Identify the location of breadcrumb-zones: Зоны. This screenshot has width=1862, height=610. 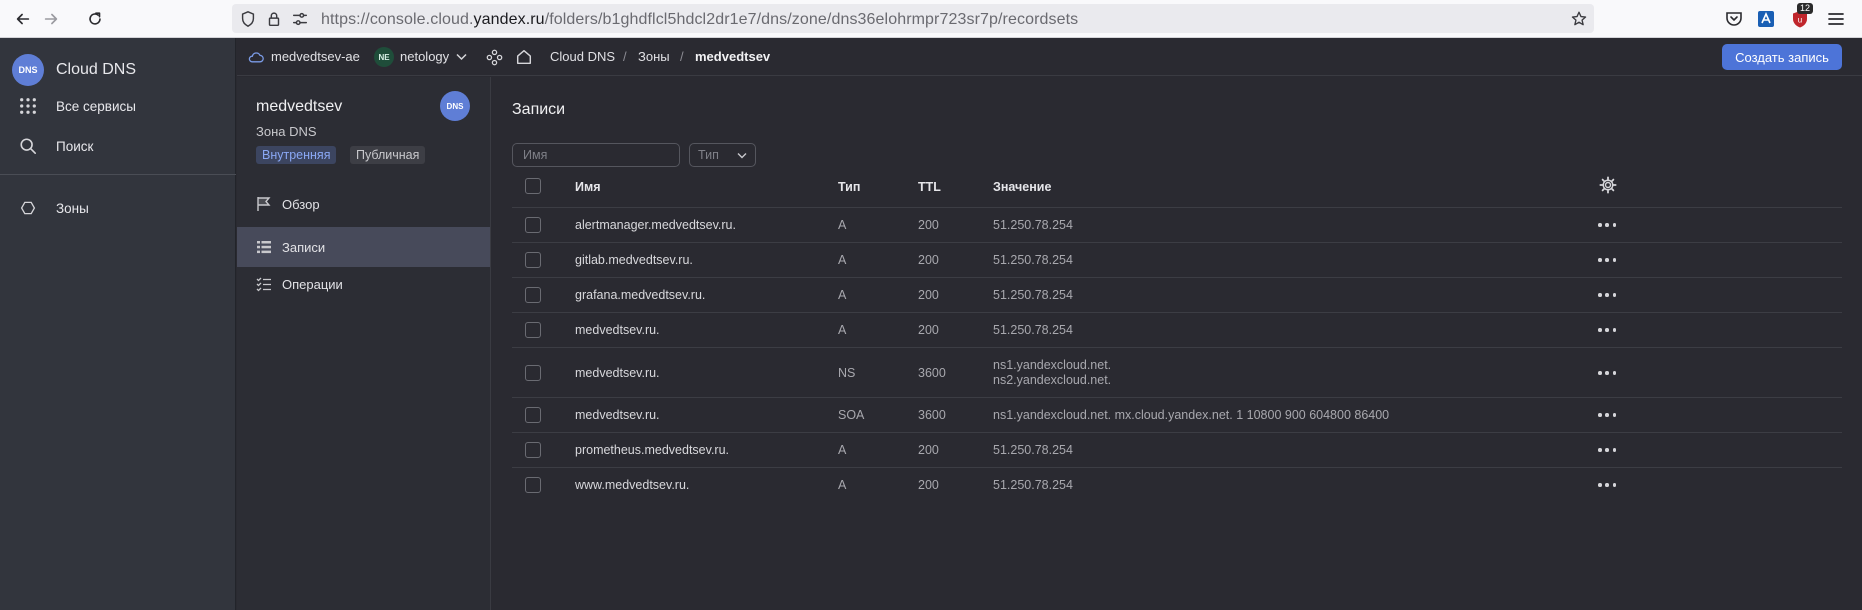
(654, 56).